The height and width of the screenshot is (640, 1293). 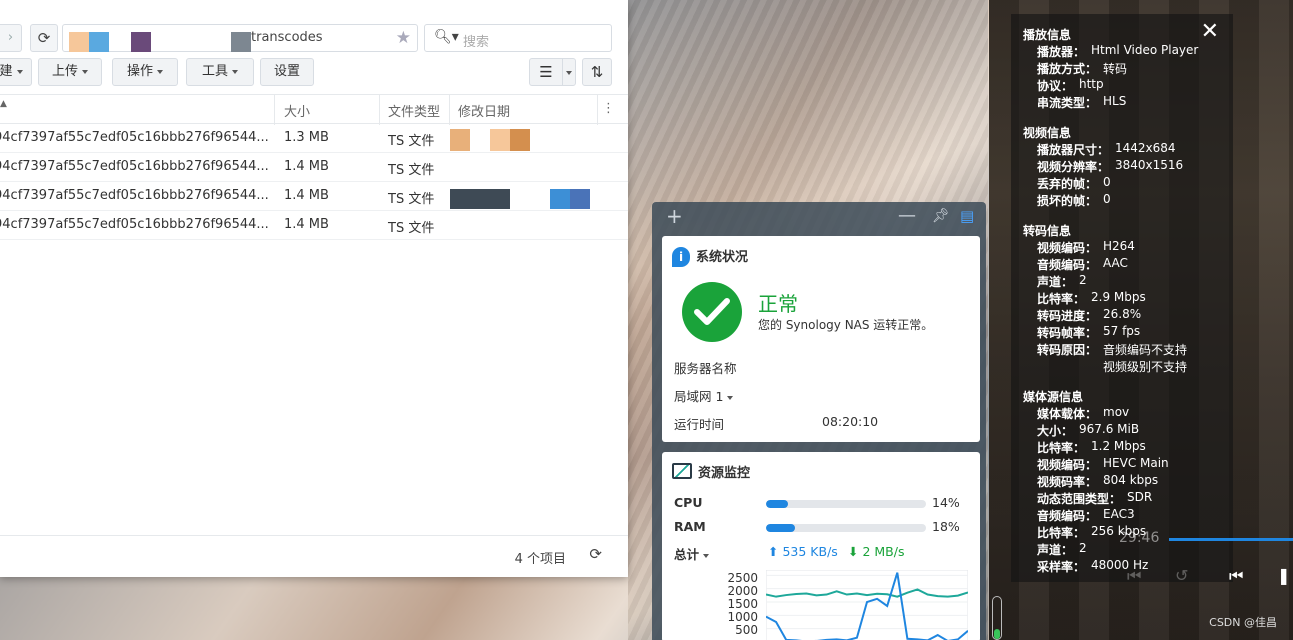 What do you see at coordinates (240, 38) in the screenshot?
I see `path-bar: transcodes ★` at bounding box center [240, 38].